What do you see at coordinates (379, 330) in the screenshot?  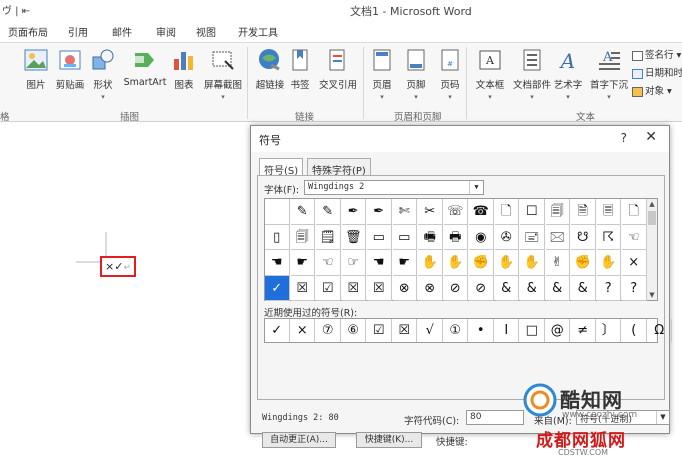 I see `recent-symbol-cell: ☑` at bounding box center [379, 330].